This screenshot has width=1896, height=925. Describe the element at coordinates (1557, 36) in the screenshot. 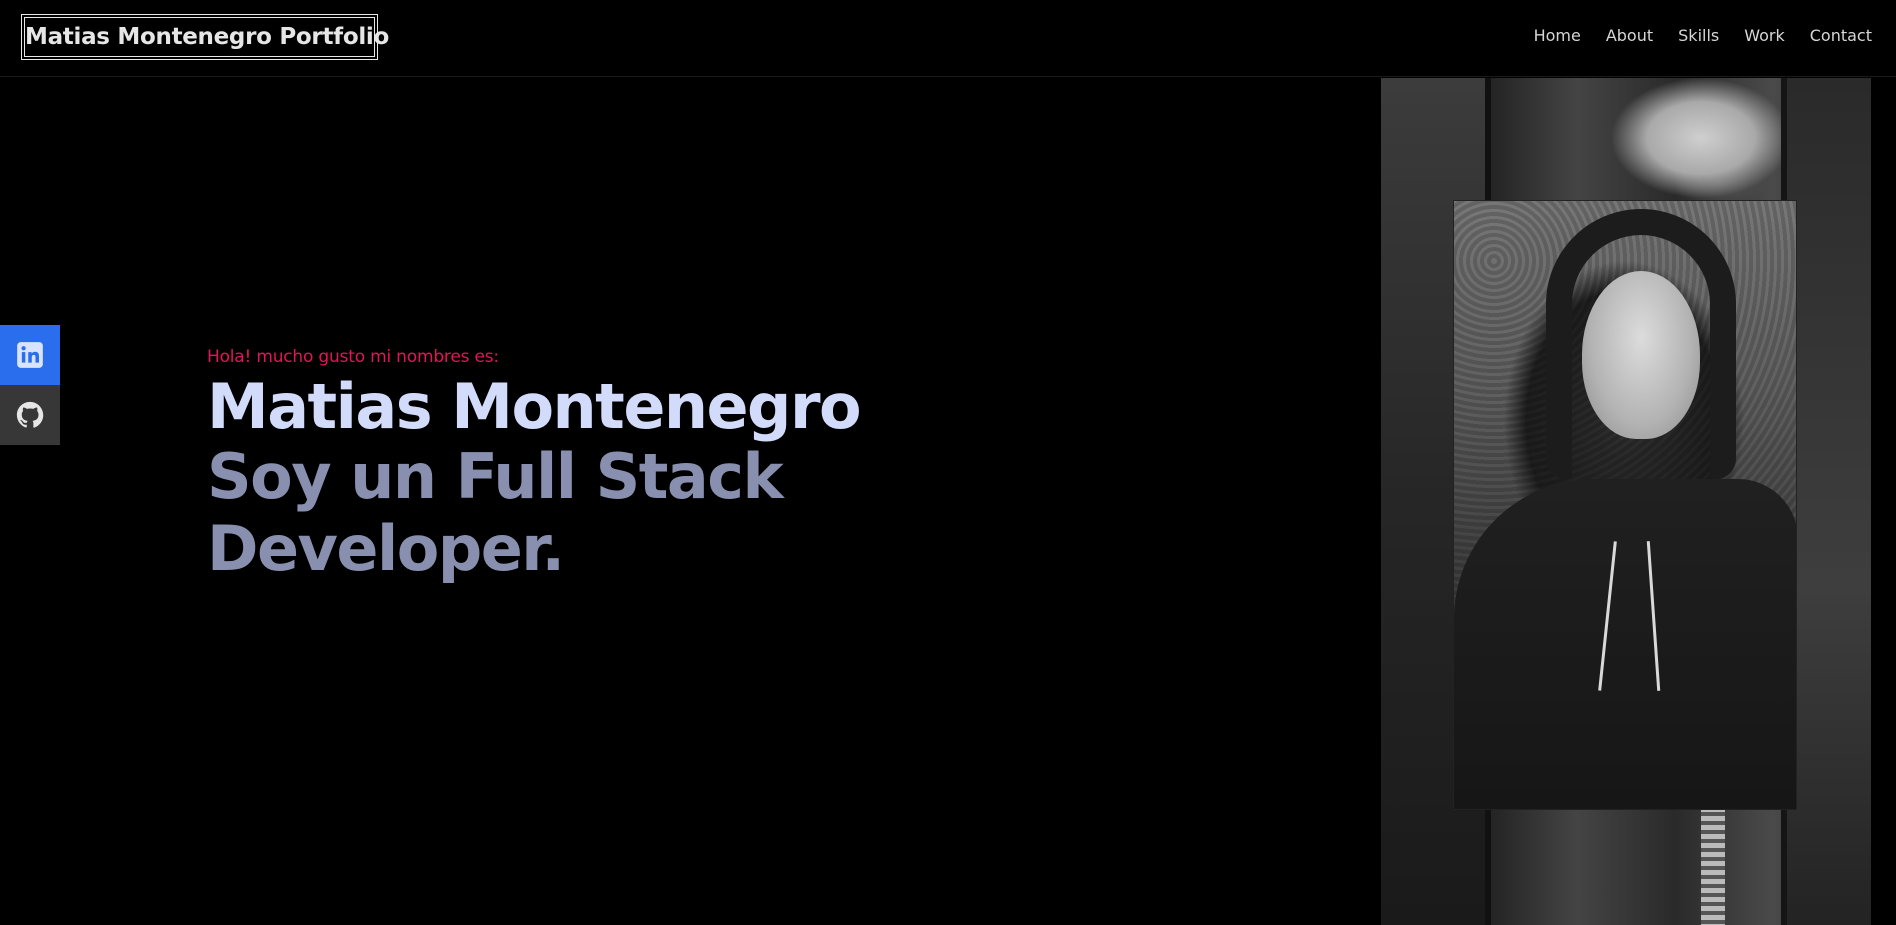

I see `nav-link-home: Home` at that location.